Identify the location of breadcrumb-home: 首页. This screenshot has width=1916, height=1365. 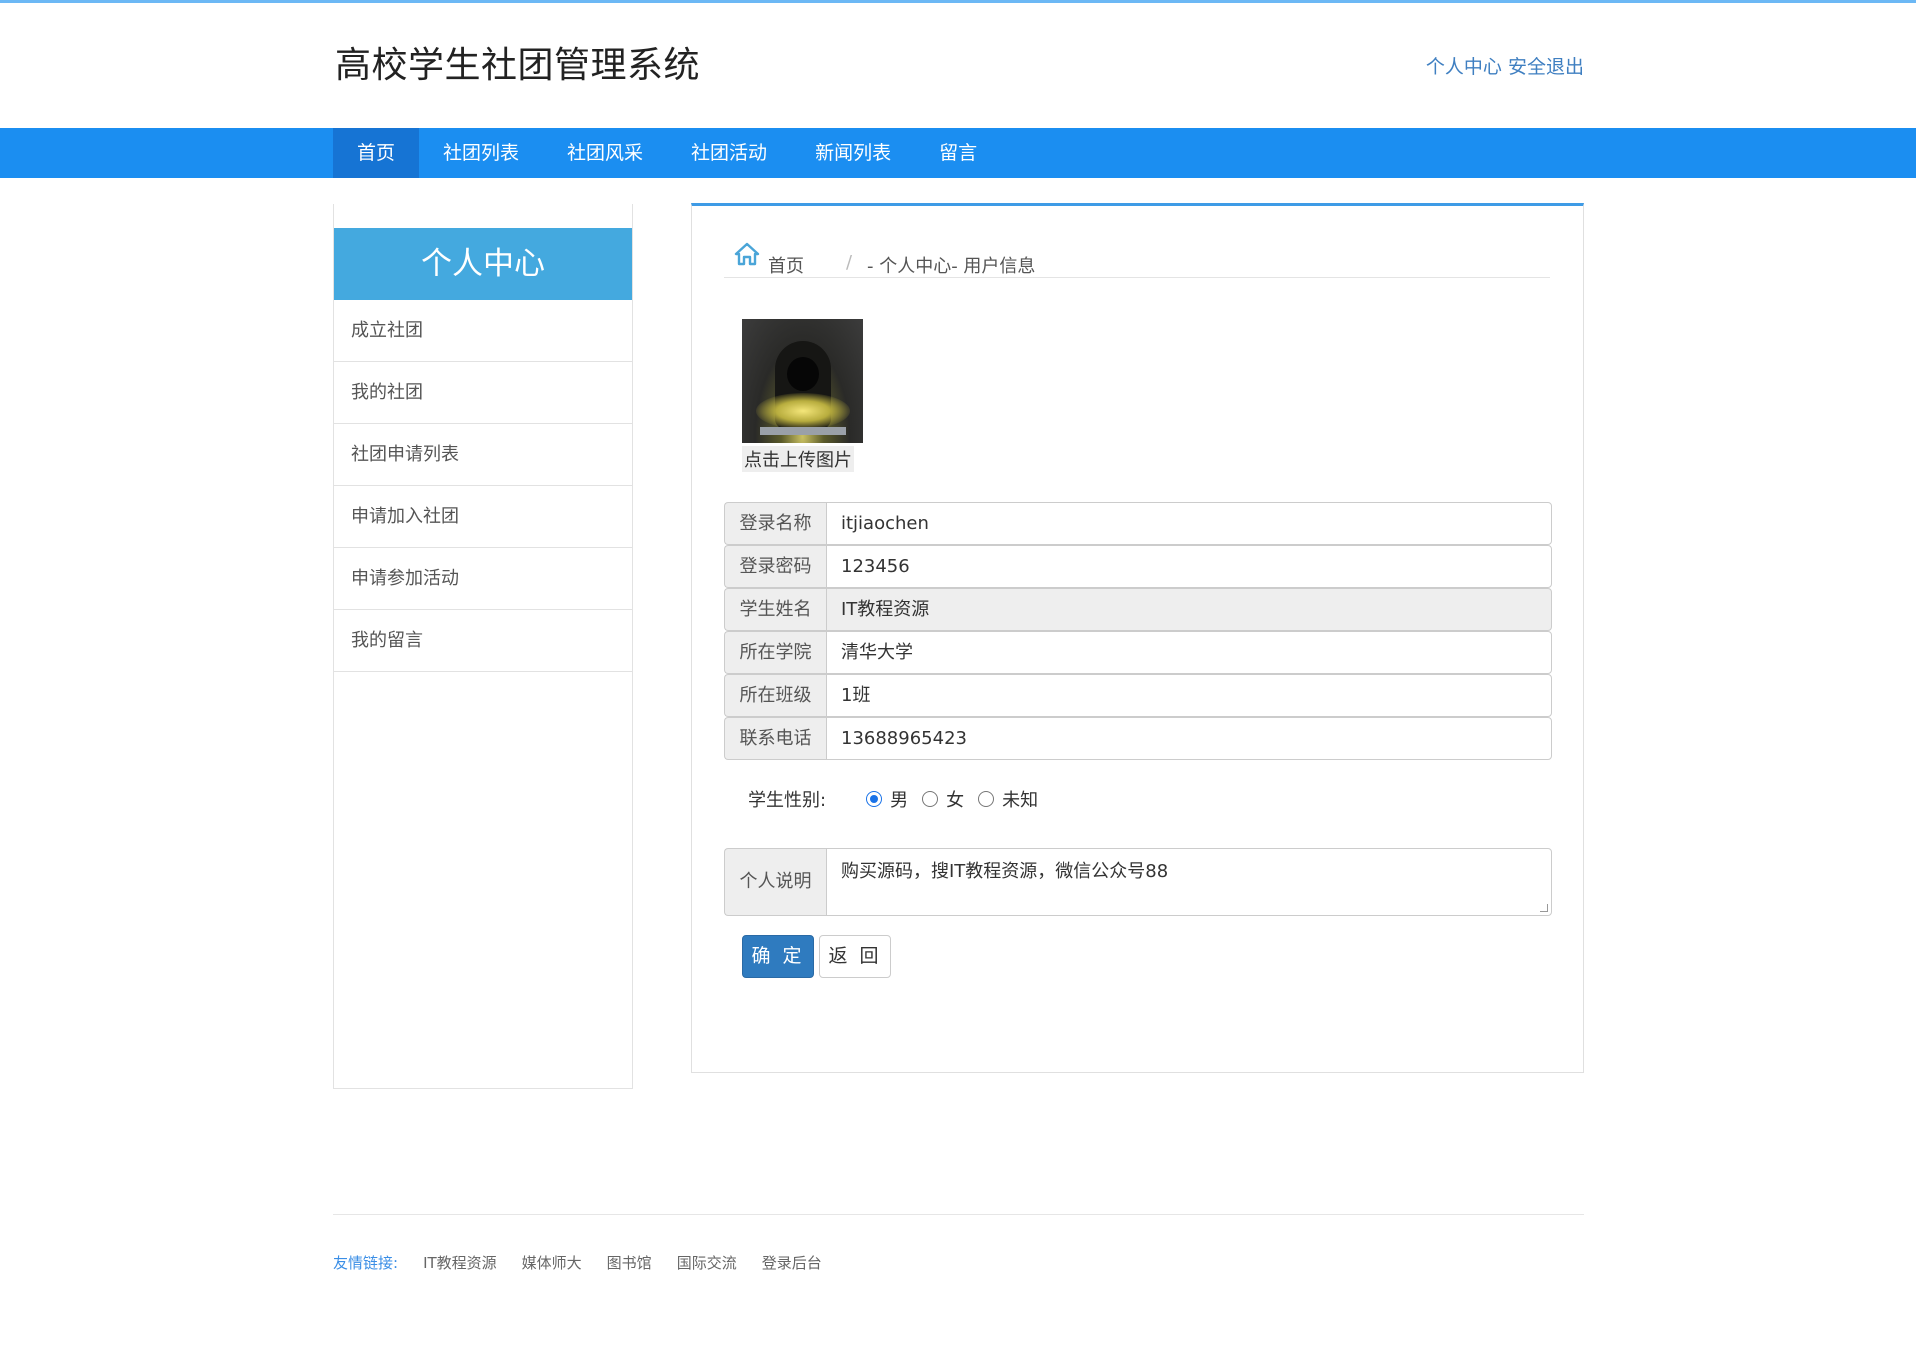
(786, 265).